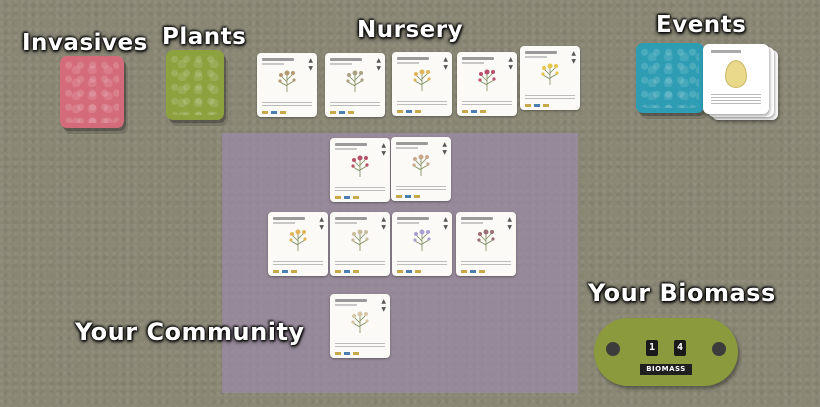  Describe the element at coordinates (701, 25) in the screenshot. I see `events-label: Events` at that location.